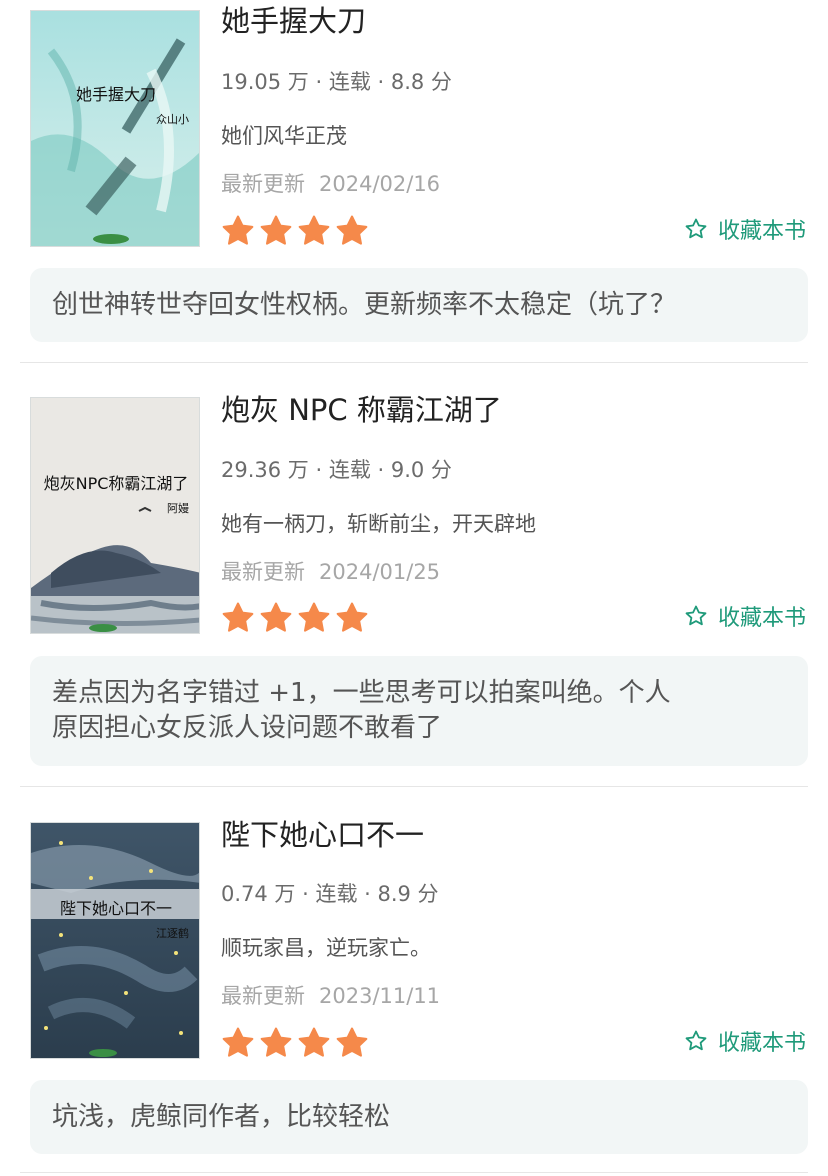 The width and height of the screenshot is (828, 1176). I want to click on book-intro: 顺玩家昌，逆玩家亡。, so click(326, 948).